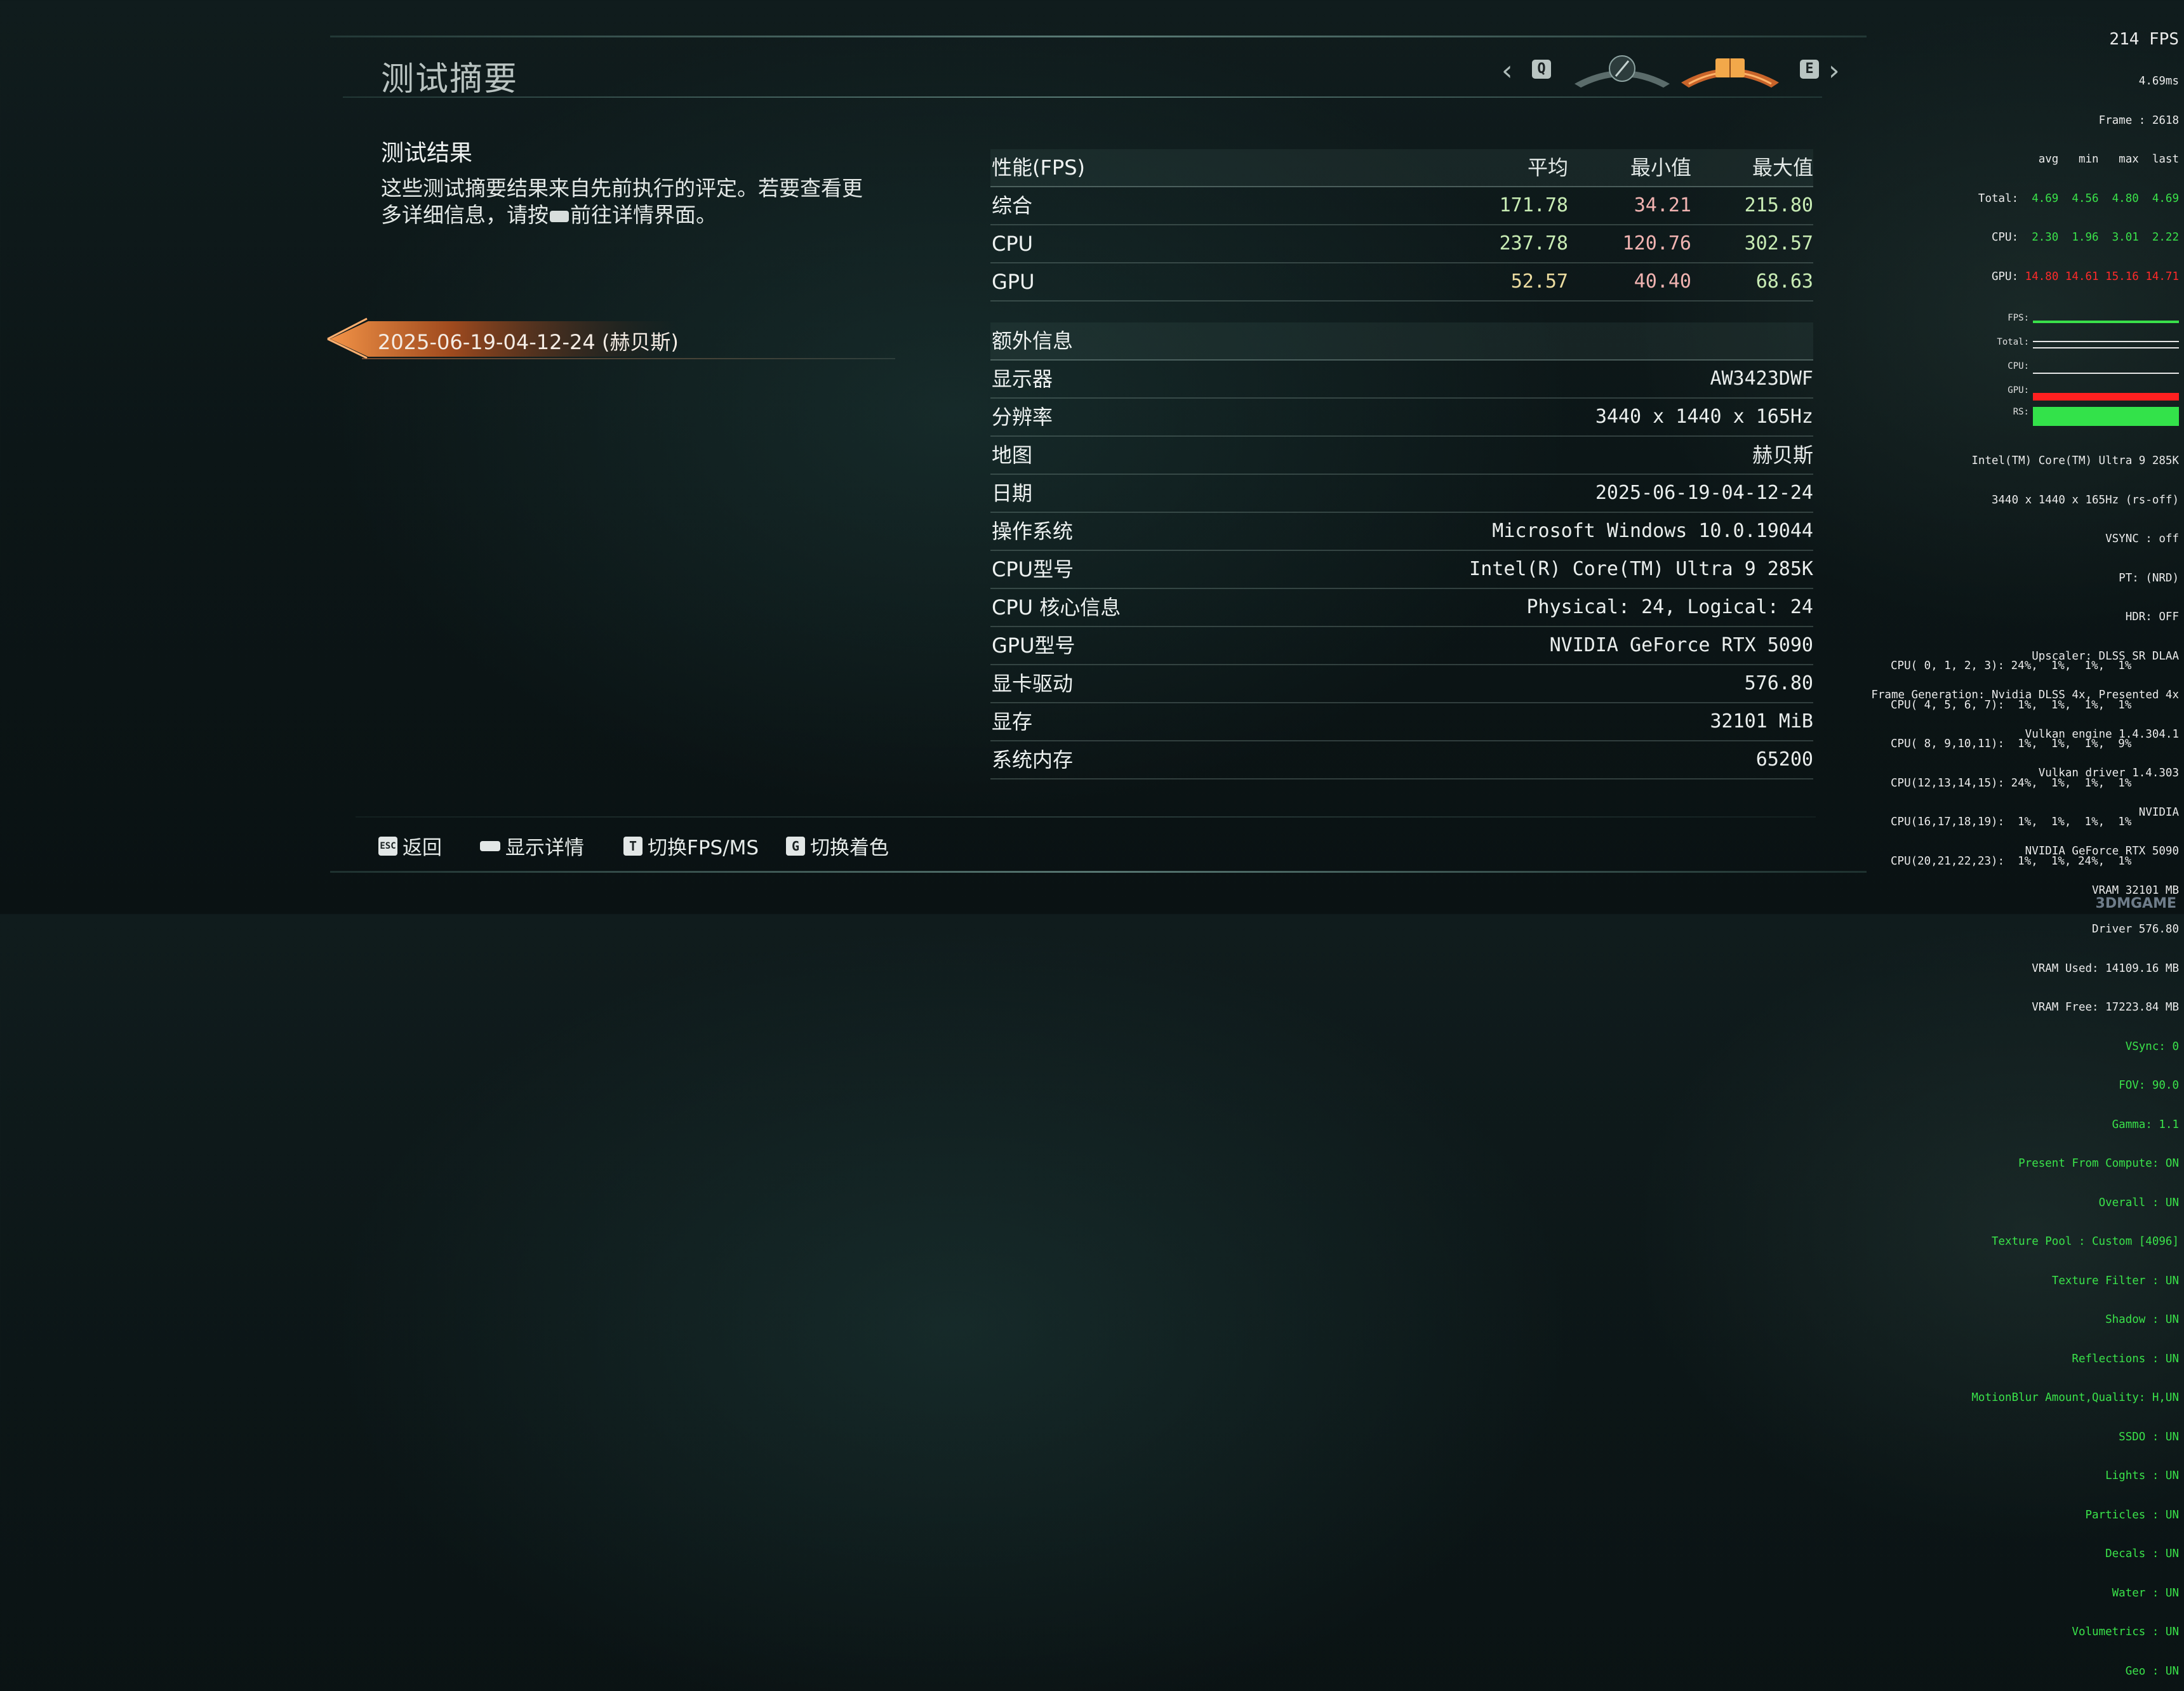 The height and width of the screenshot is (1691, 2184). I want to click on overlay-setting: Gamma: 1.1, so click(2145, 1124).